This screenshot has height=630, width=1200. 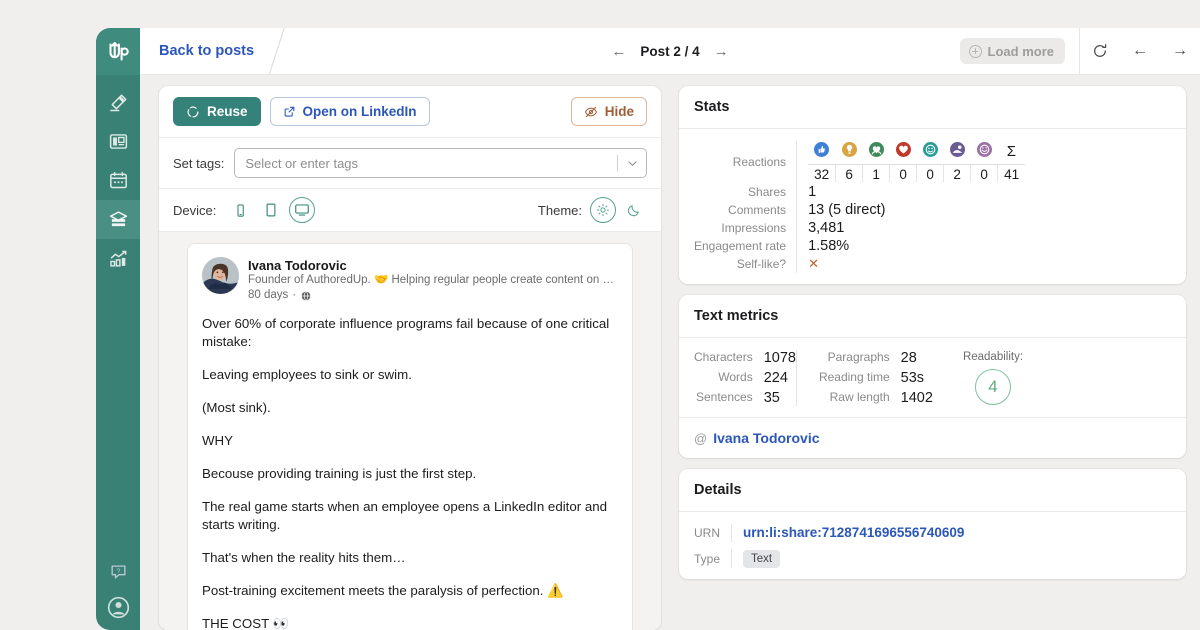 I want to click on words-label: Words, so click(x=735, y=377).